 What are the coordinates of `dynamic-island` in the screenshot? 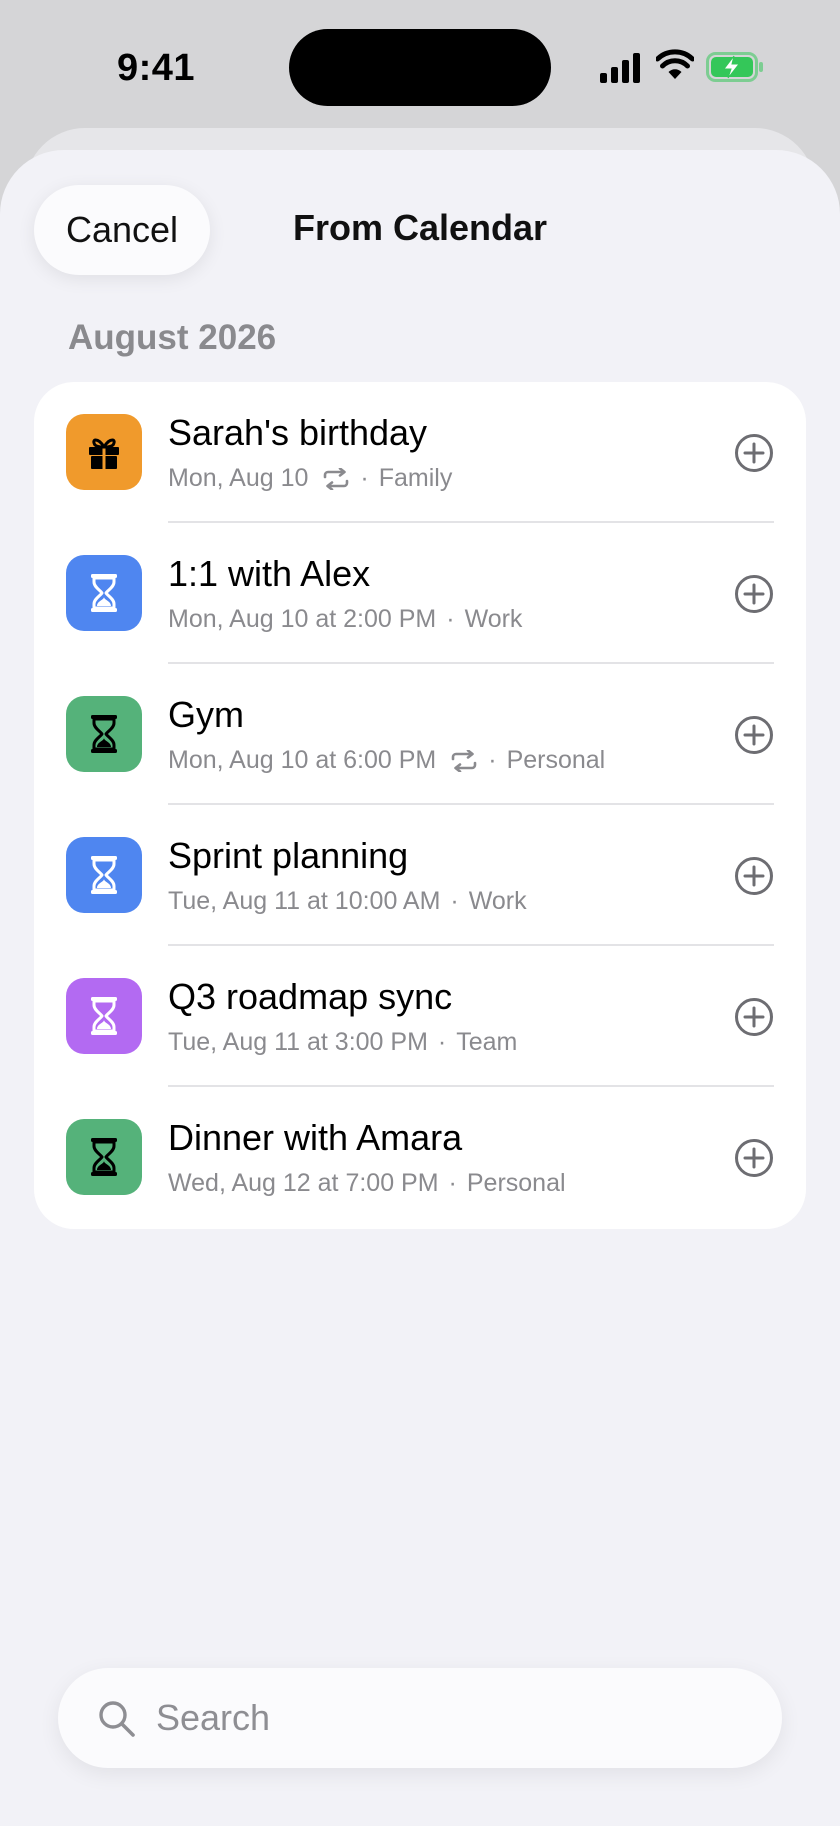 It's located at (420, 67).